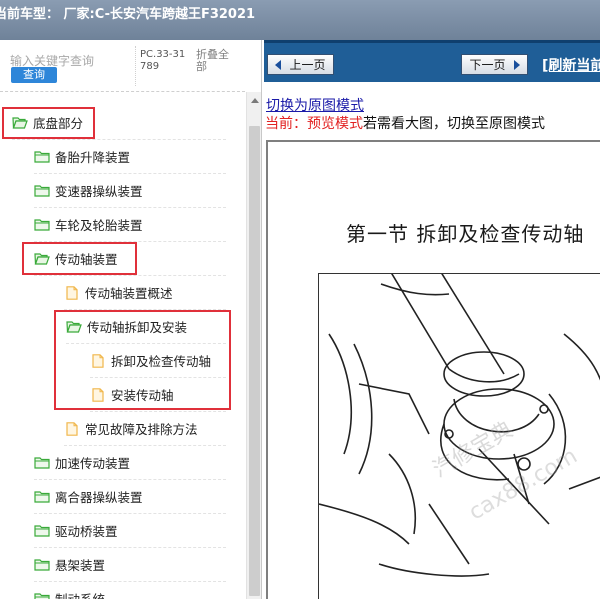 Image resolution: width=600 pixels, height=599 pixels. What do you see at coordinates (99, 225) in the screenshot?
I see `tree-item-label: 车轮及轮胎装置` at bounding box center [99, 225].